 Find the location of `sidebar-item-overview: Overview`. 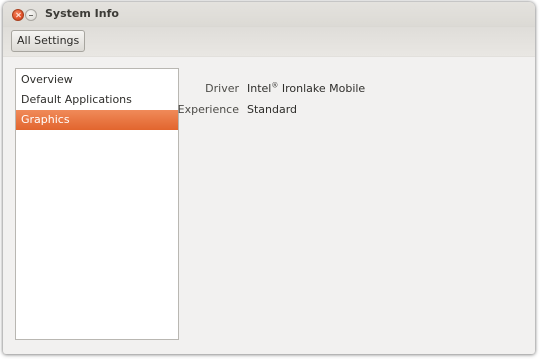

sidebar-item-overview: Overview is located at coordinates (97, 80).